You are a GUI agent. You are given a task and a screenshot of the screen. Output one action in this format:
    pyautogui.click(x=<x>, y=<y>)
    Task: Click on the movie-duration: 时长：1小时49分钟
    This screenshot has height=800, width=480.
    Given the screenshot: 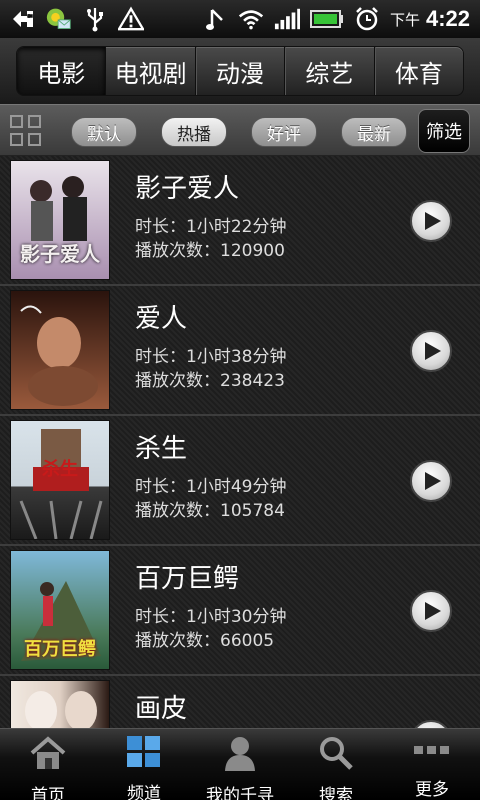 What is the action you would take?
    pyautogui.click(x=211, y=487)
    